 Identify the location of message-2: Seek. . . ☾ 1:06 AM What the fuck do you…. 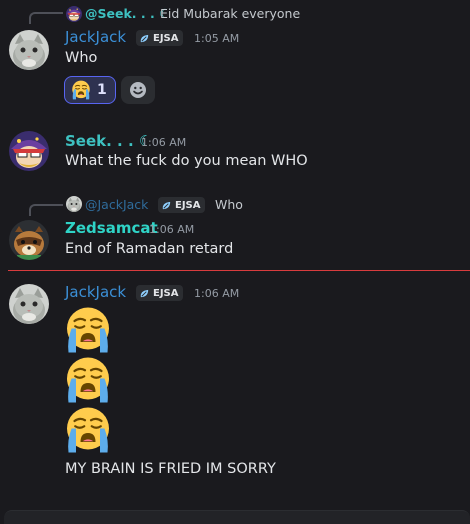
(235, 155).